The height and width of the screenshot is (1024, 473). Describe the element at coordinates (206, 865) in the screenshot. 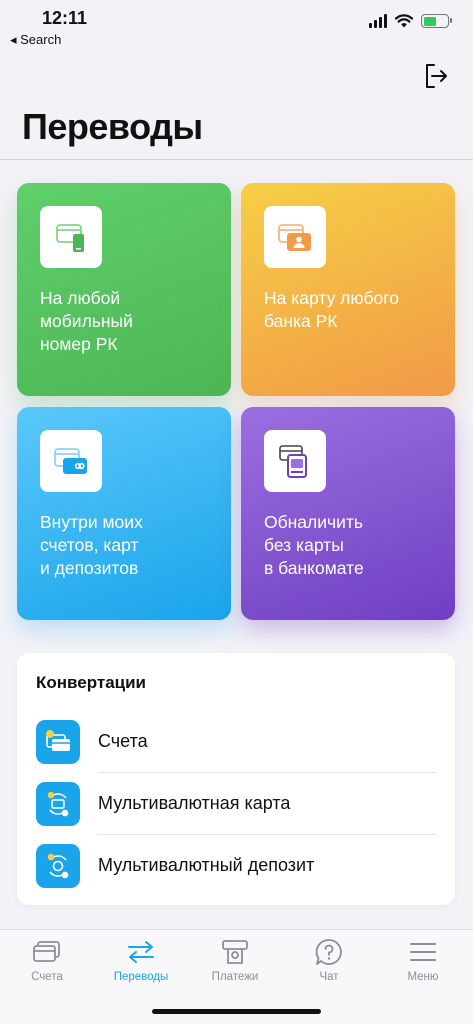

I see `conversion-row-label: Мультивалютный депозит` at that location.